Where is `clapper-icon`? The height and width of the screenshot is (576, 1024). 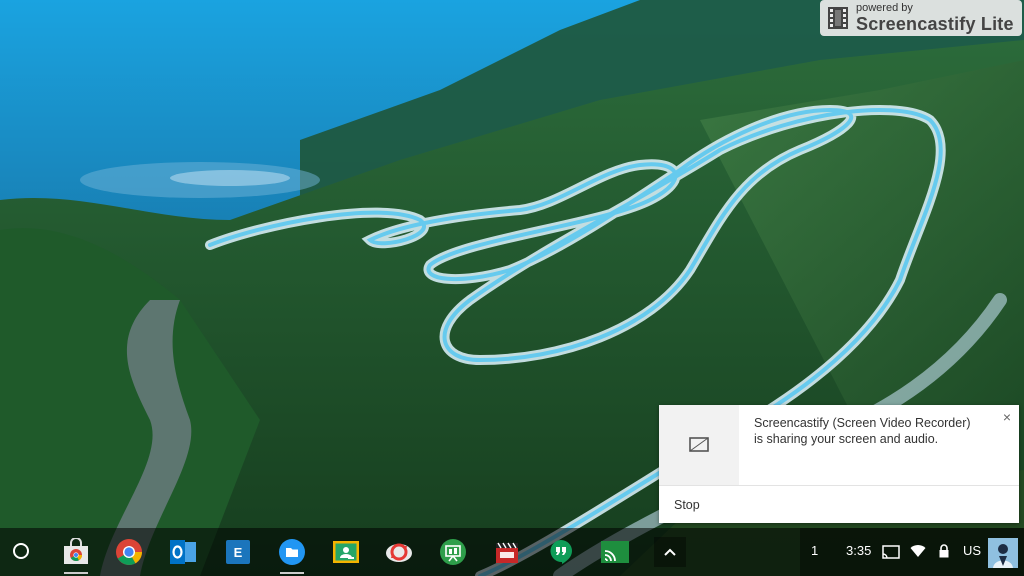 clapper-icon is located at coordinates (507, 552).